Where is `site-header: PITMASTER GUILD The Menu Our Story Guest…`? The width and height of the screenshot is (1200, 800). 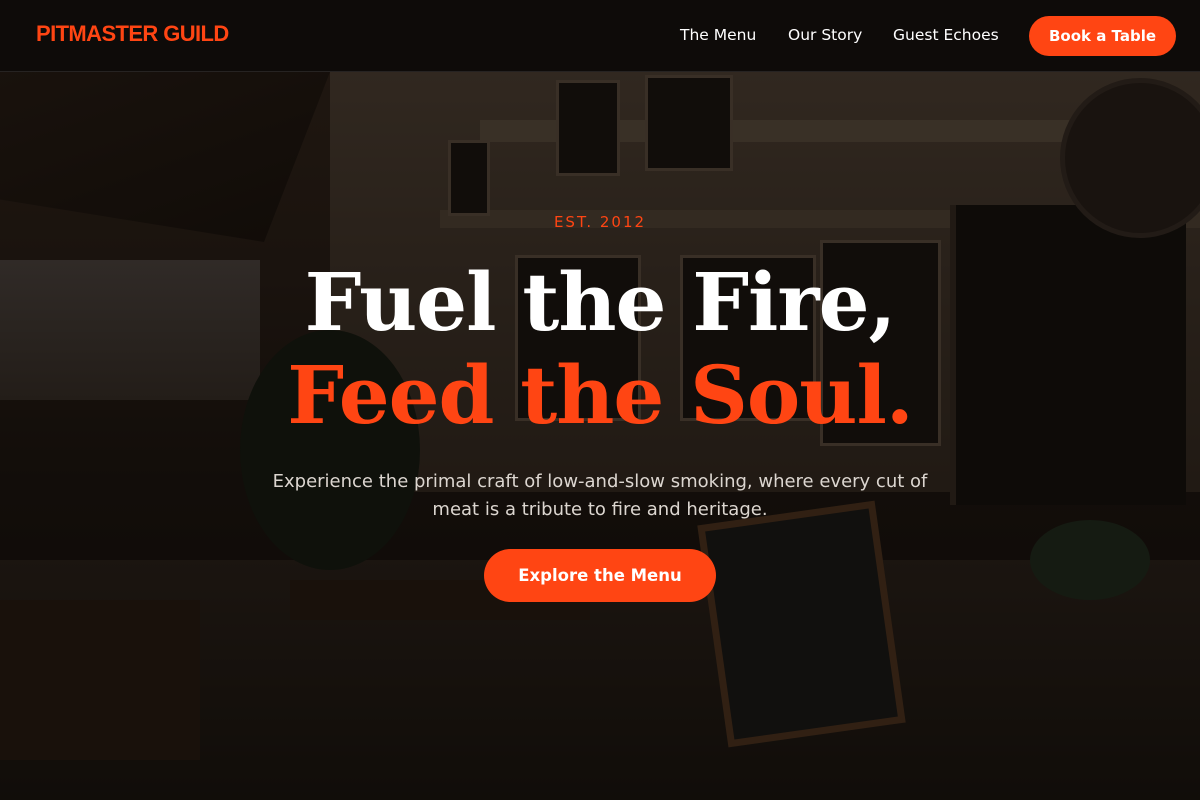
site-header: PITMASTER GUILD The Menu Our Story Guest… is located at coordinates (600, 36).